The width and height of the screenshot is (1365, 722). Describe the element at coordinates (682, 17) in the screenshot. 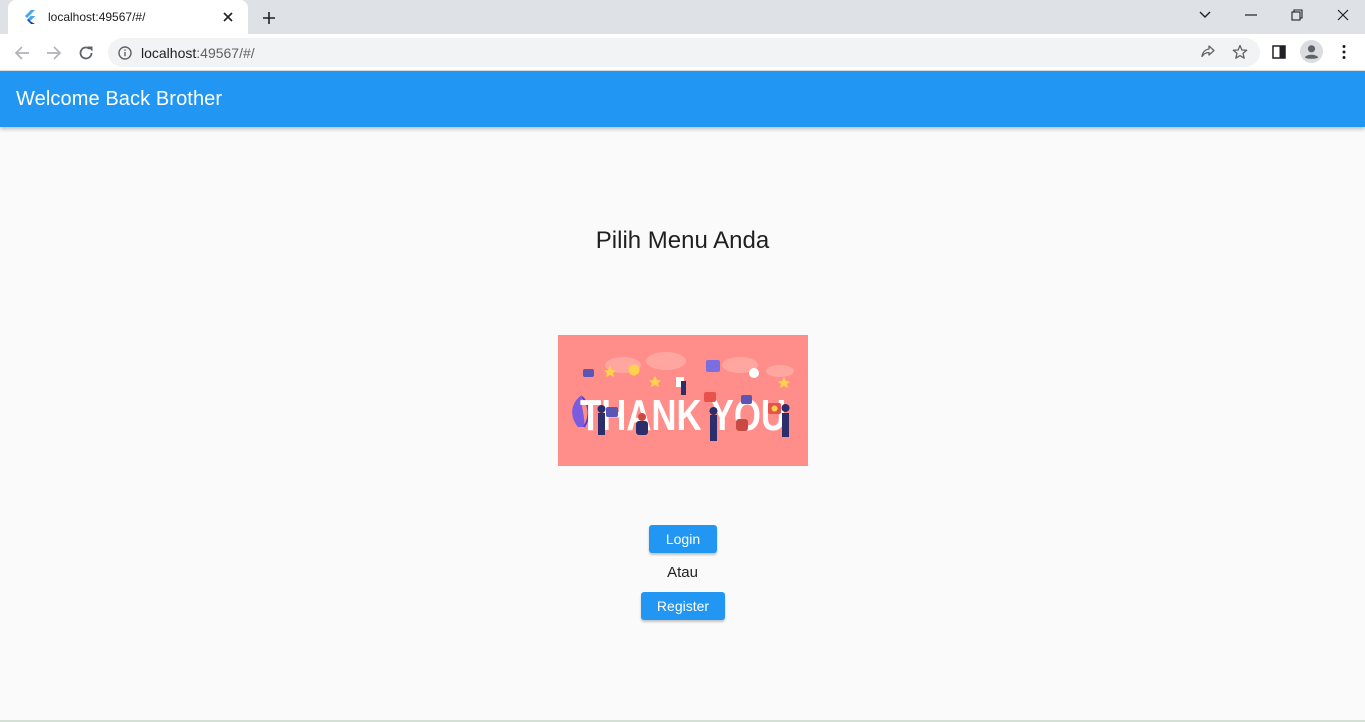

I see `tab-strip: localhost:49567/#/` at that location.